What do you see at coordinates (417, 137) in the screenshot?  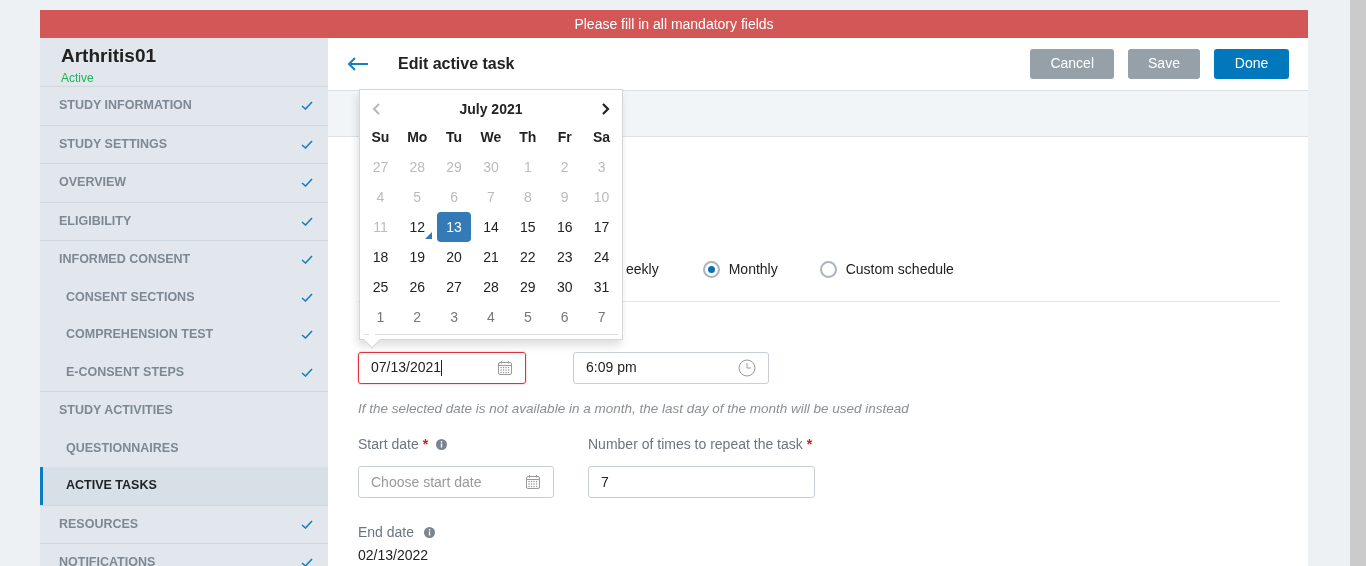 I see `weekday-label: Mo` at bounding box center [417, 137].